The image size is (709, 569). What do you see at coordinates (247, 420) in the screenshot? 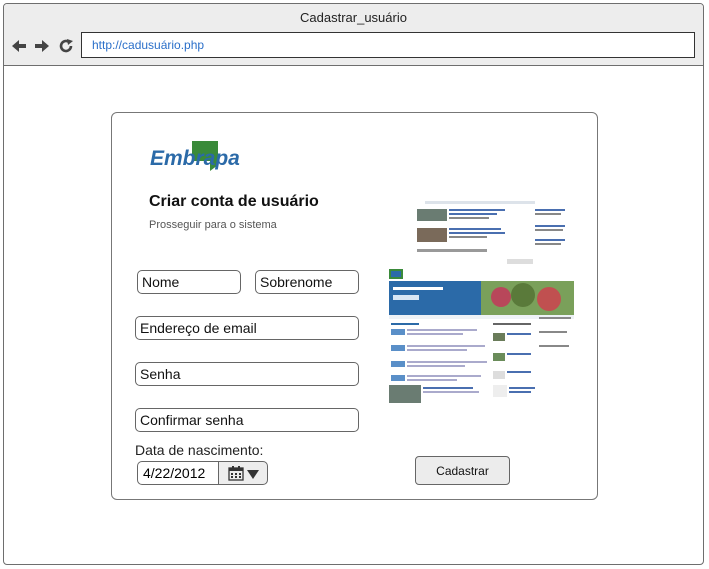
I see `confirm-password-field: Confirmar senha` at bounding box center [247, 420].